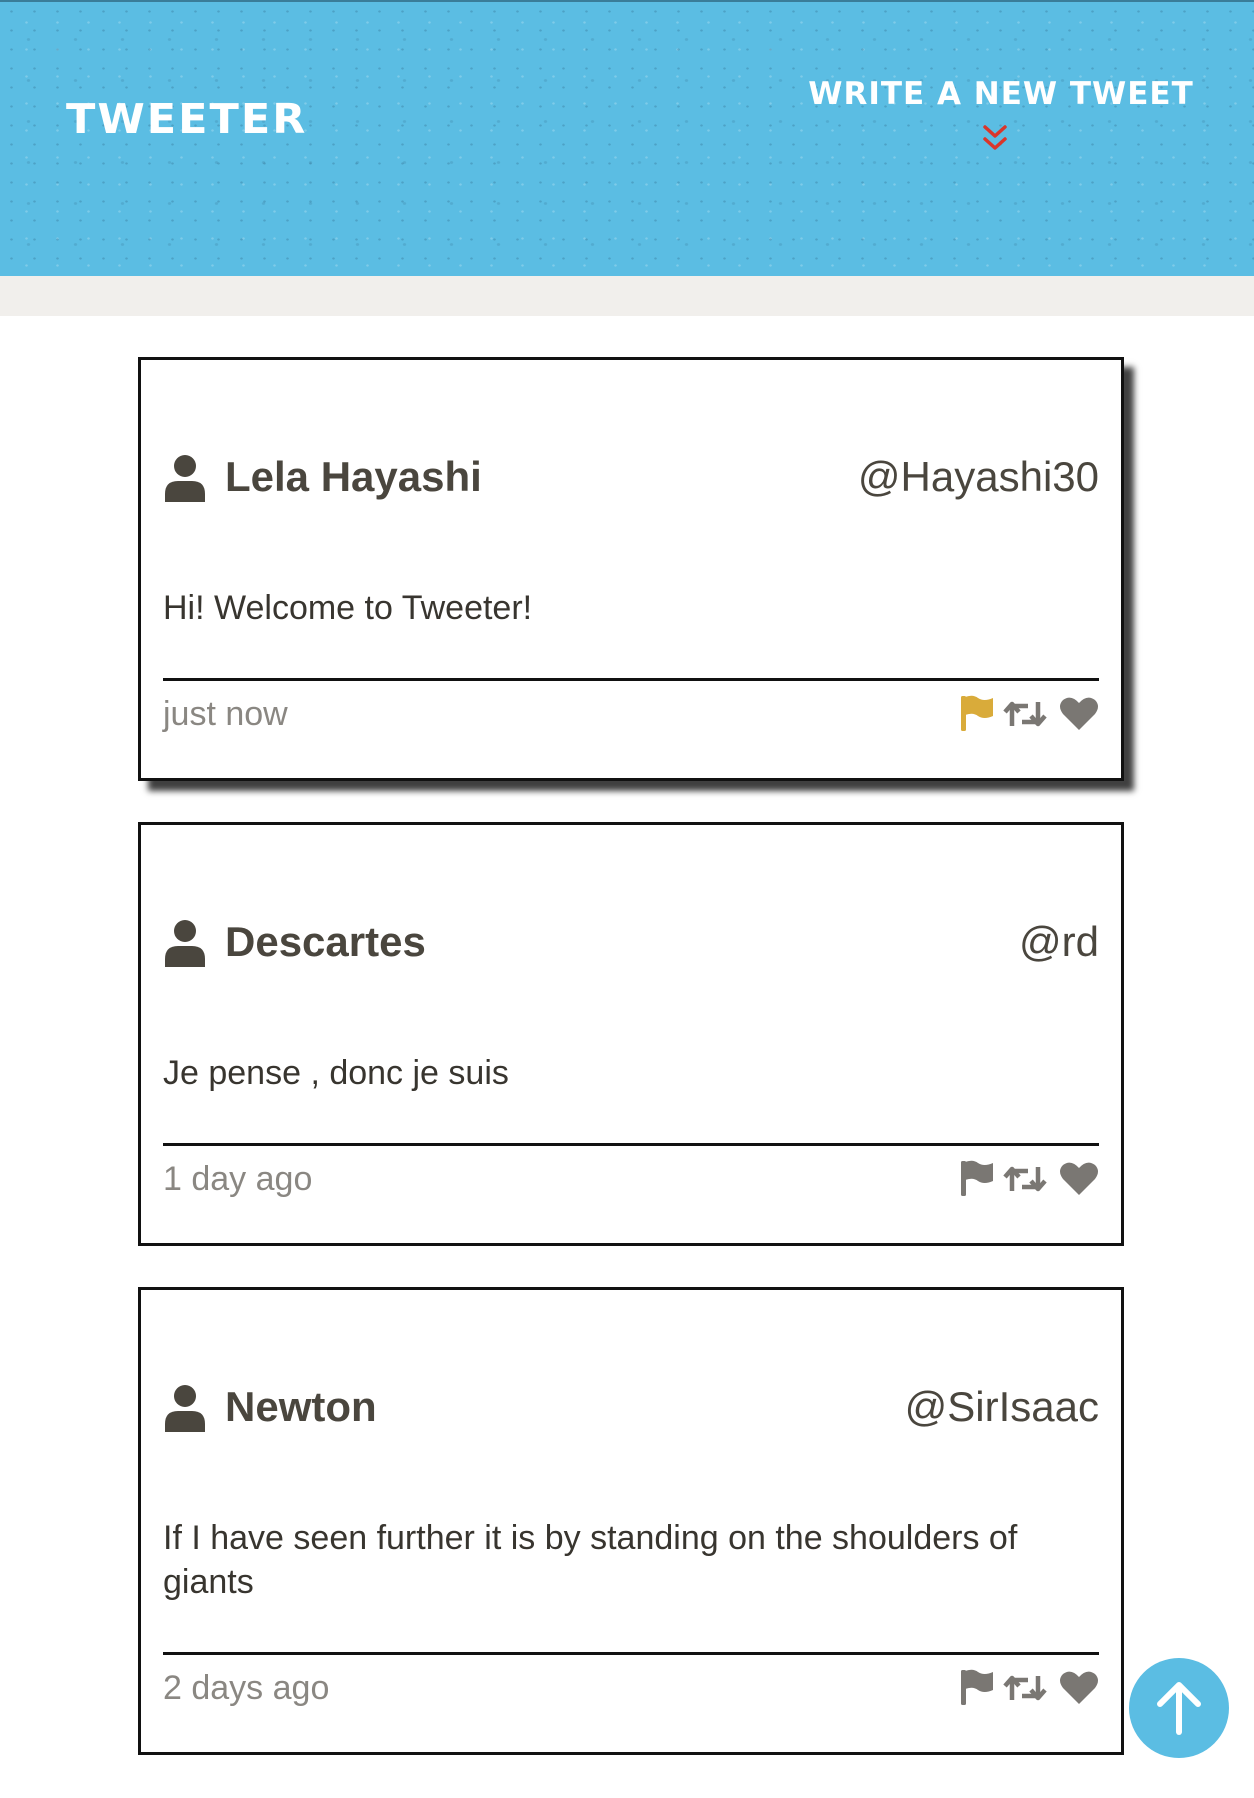 The height and width of the screenshot is (1798, 1254). I want to click on user-handle: @rd, so click(1059, 941).